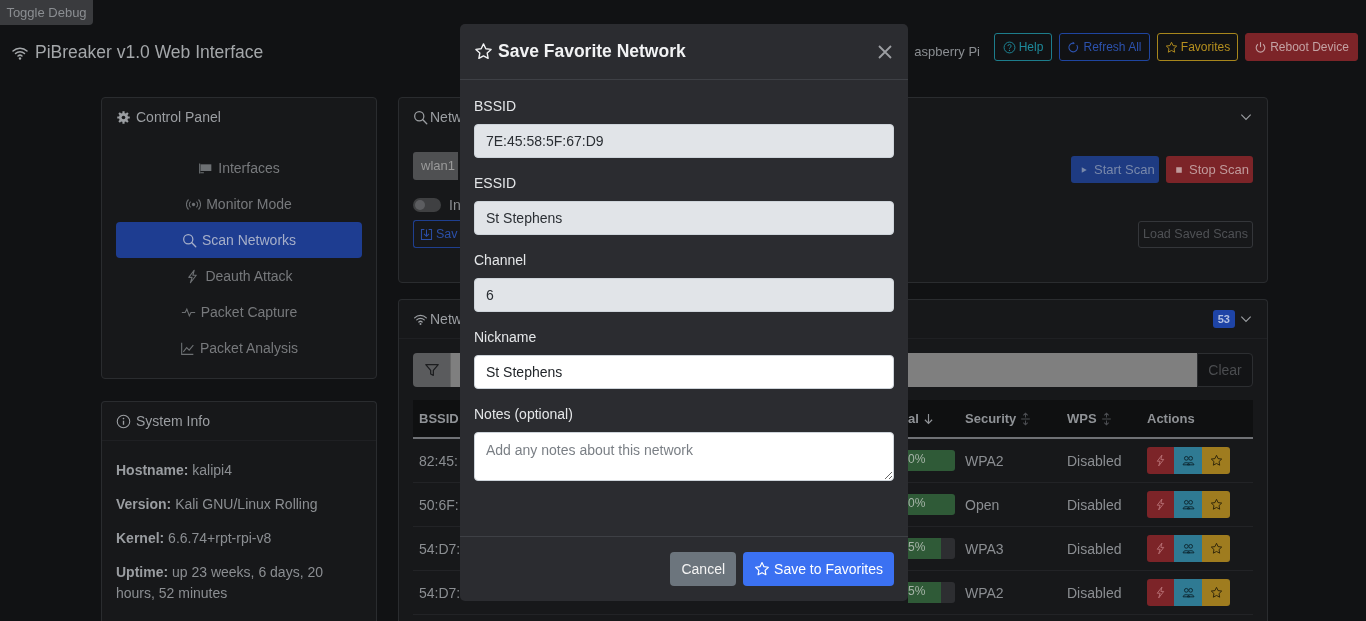 The height and width of the screenshot is (621, 1366). What do you see at coordinates (217, 504) in the screenshot?
I see `info-line: Version: Kali GNU/Linux Rolling` at bounding box center [217, 504].